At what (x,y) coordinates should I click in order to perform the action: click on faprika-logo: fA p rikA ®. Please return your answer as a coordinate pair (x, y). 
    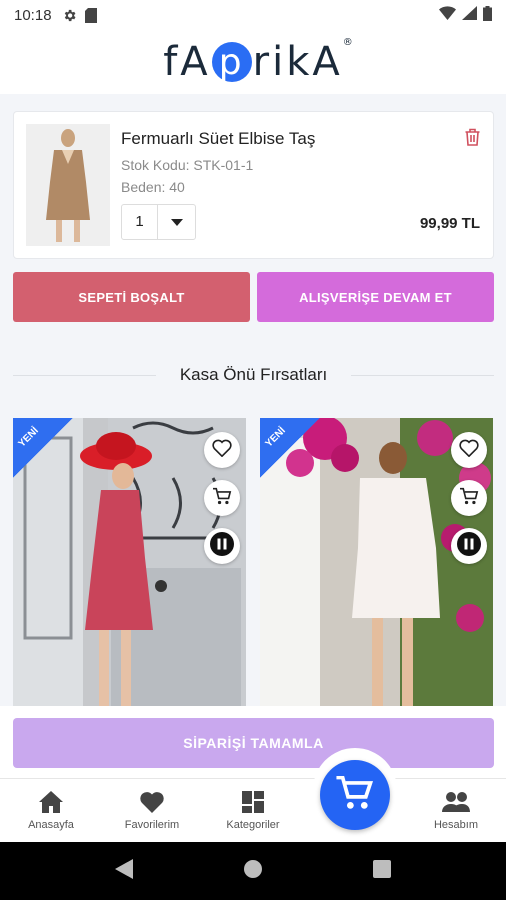
    Looking at the image, I should click on (258, 61).